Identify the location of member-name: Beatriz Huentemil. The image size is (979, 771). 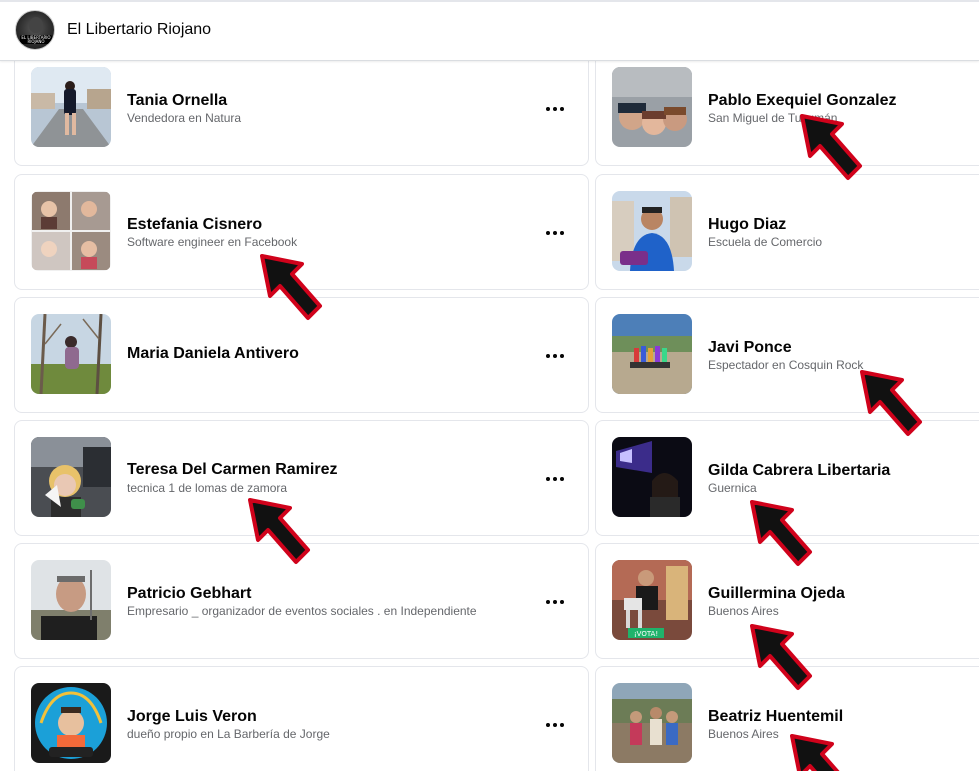
(775, 717).